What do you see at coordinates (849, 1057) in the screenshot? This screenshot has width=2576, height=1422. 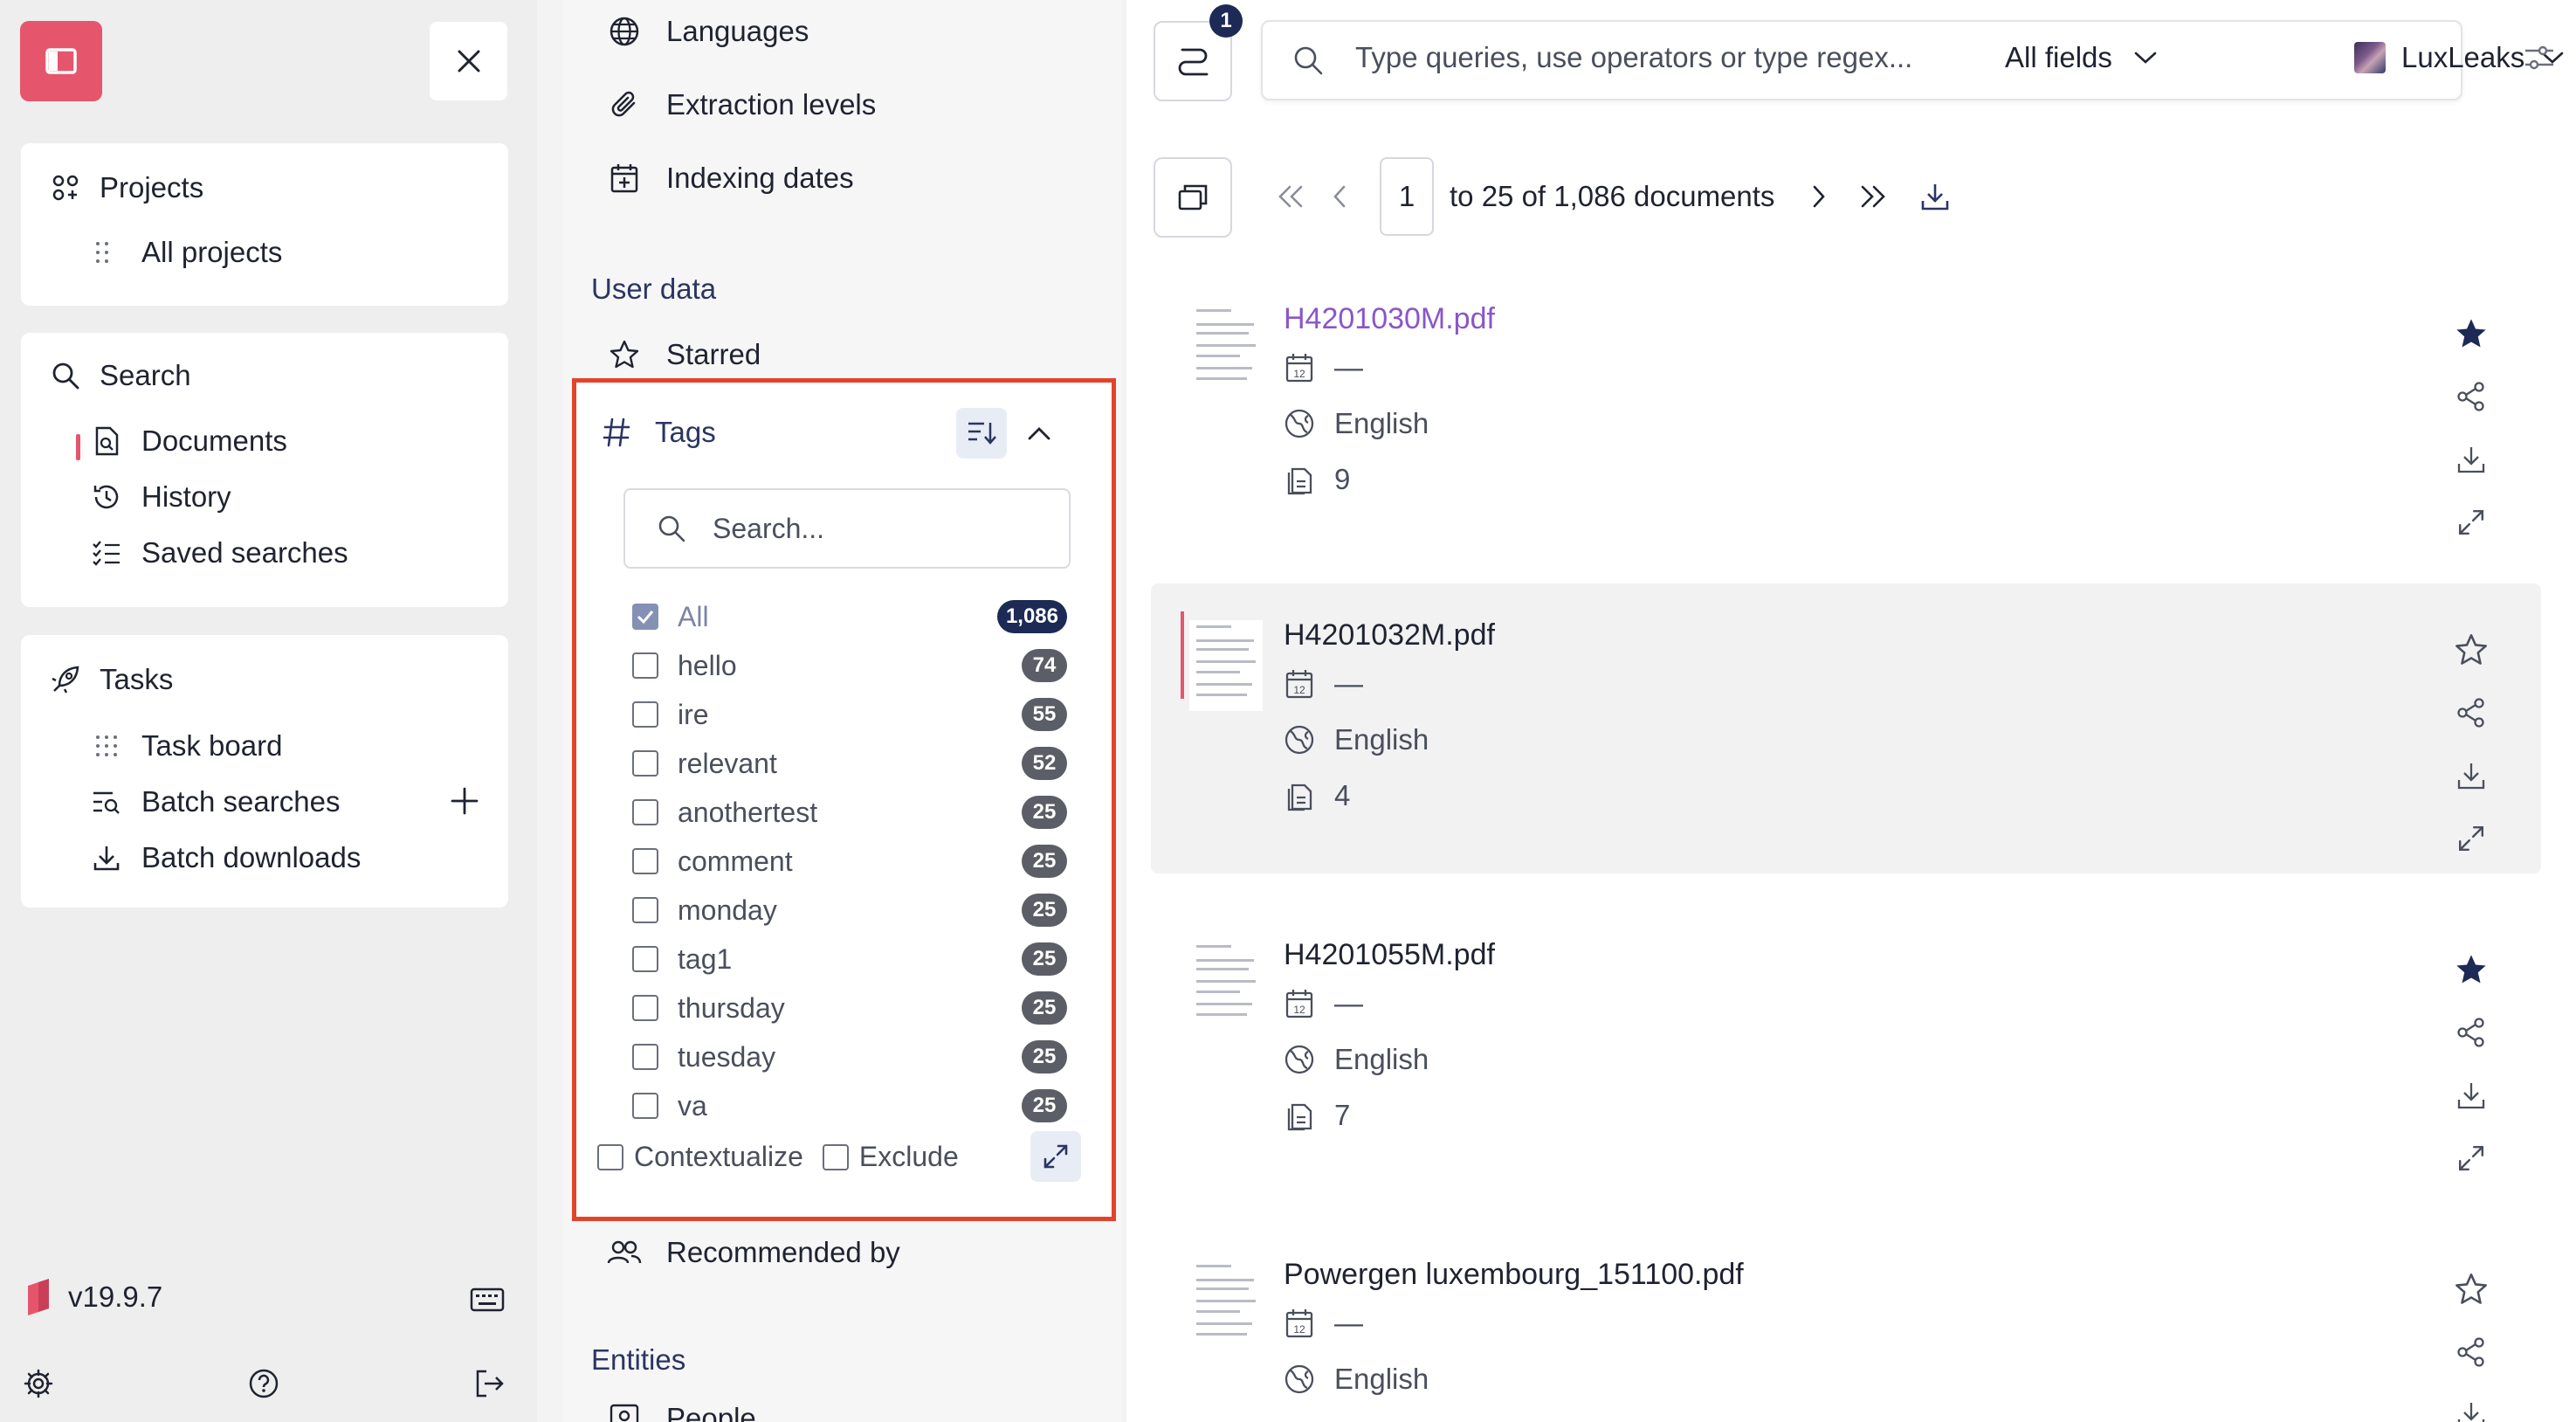 I see `tag-row: tuesday 25` at bounding box center [849, 1057].